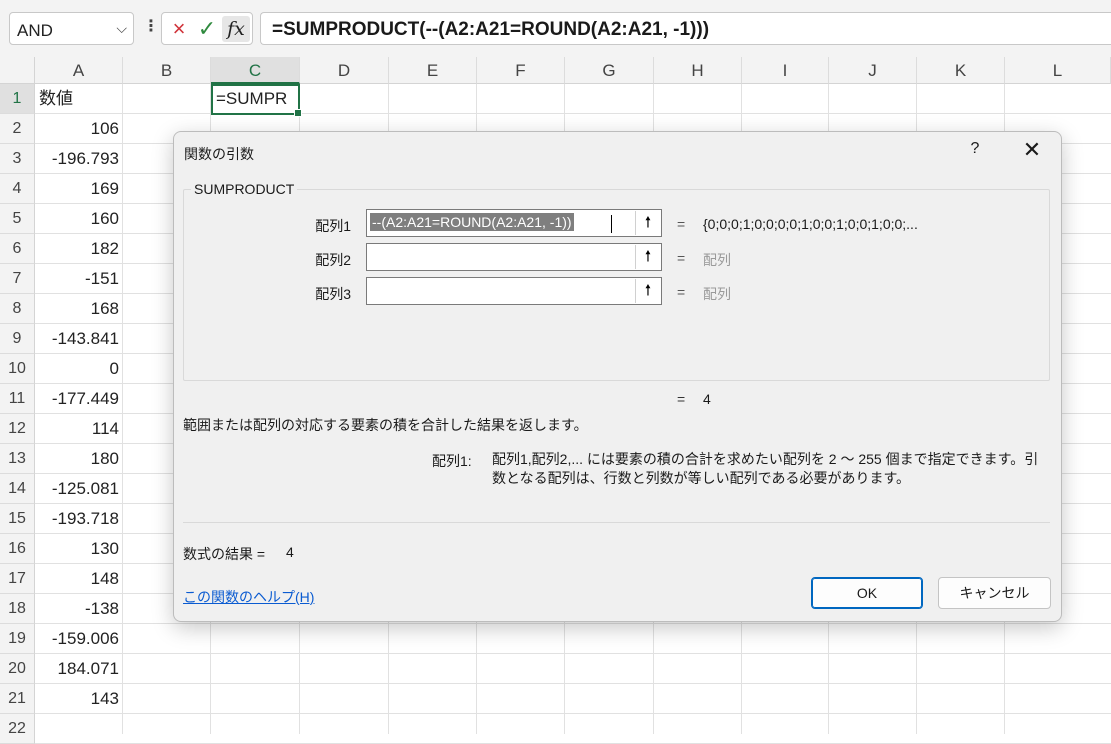 Image resolution: width=1111 pixels, height=744 pixels. What do you see at coordinates (17, 339) in the screenshot?
I see `row-header-9: 9` at bounding box center [17, 339].